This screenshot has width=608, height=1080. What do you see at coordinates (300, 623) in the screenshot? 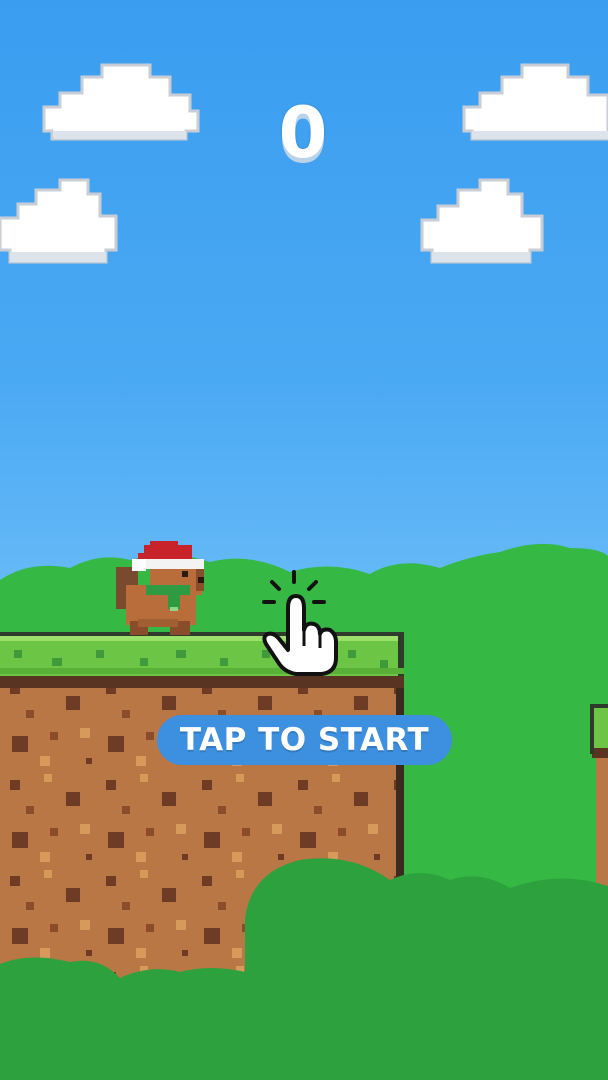
I see `tap-hand-icon` at bounding box center [300, 623].